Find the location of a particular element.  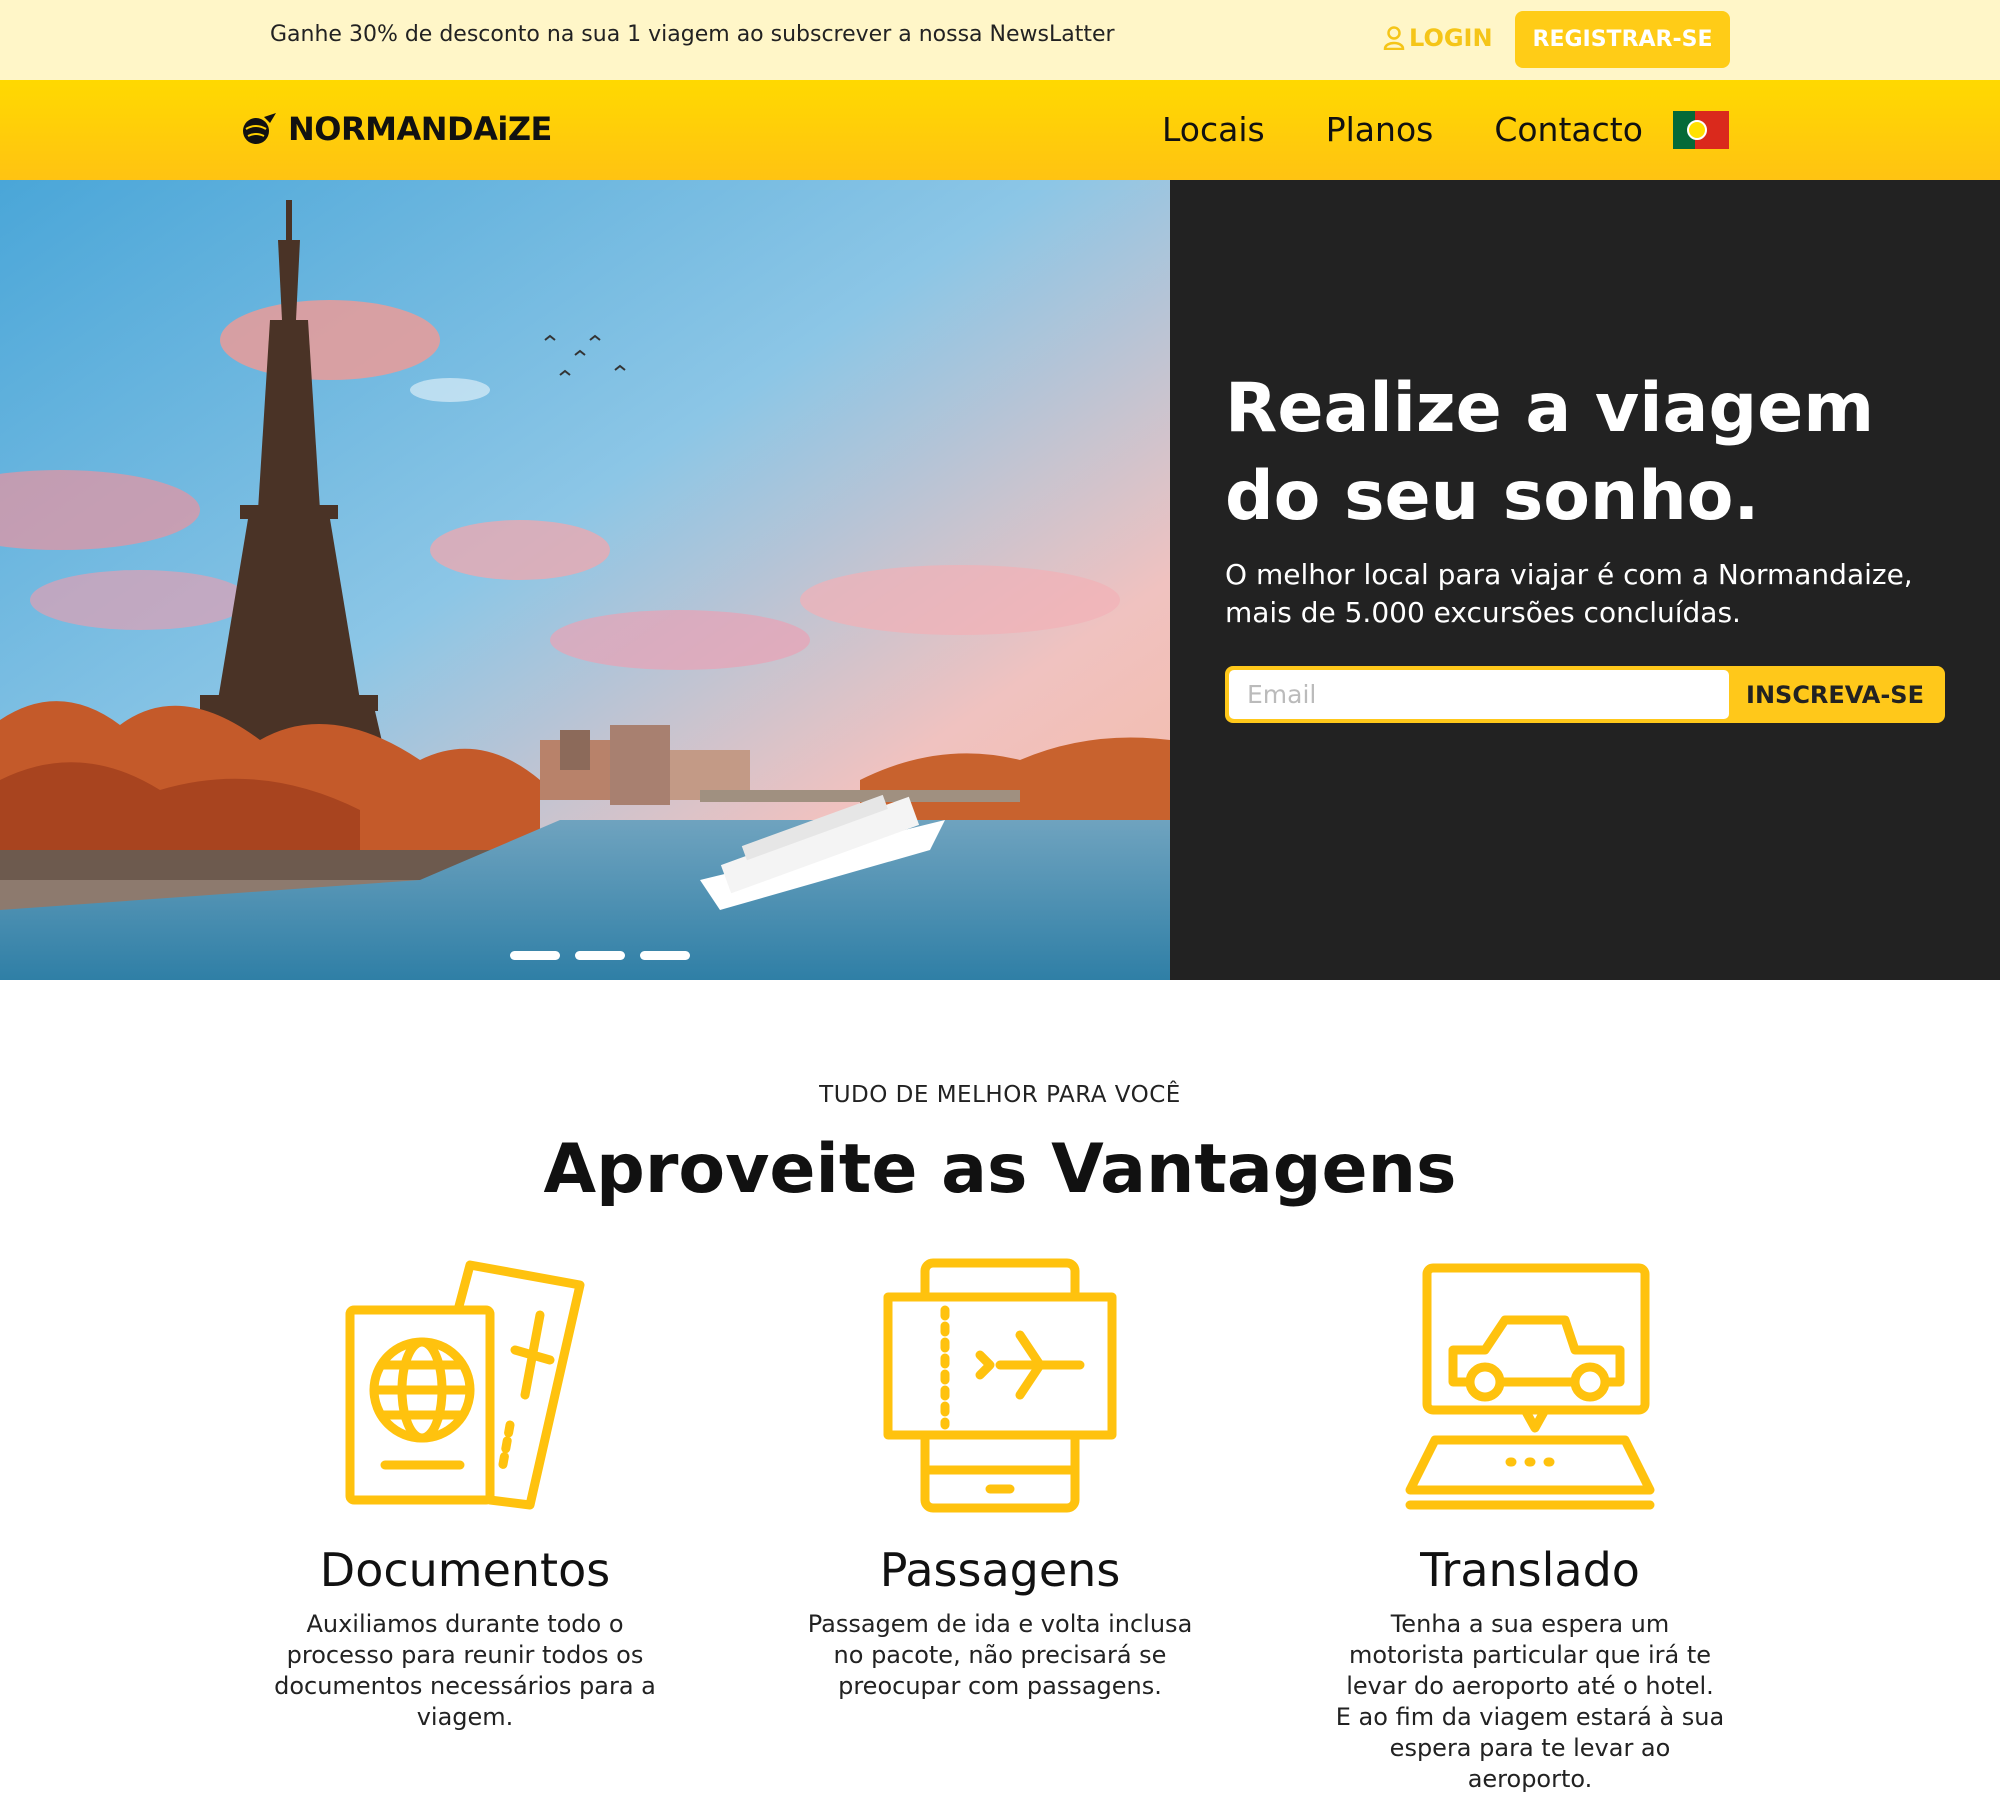

mobile-boarding-pass-icon is located at coordinates (1000, 1385).